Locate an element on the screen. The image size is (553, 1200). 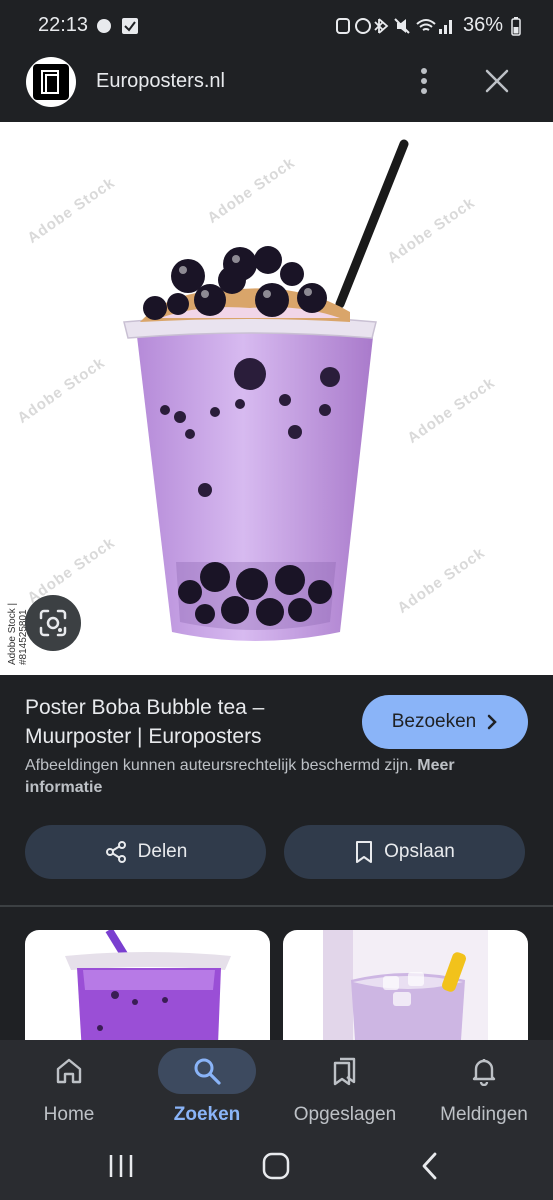
saved-collections-icon is located at coordinates (344, 1071).